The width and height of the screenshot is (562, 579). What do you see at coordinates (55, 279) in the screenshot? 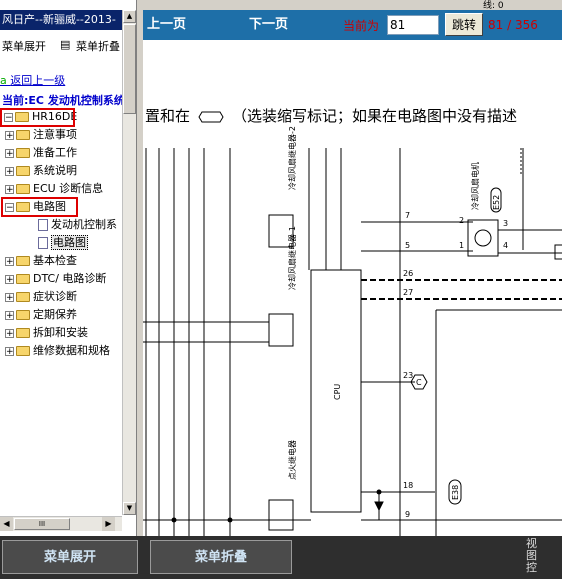
I see `tree-item: + DTC/ 电路诊断` at bounding box center [55, 279].